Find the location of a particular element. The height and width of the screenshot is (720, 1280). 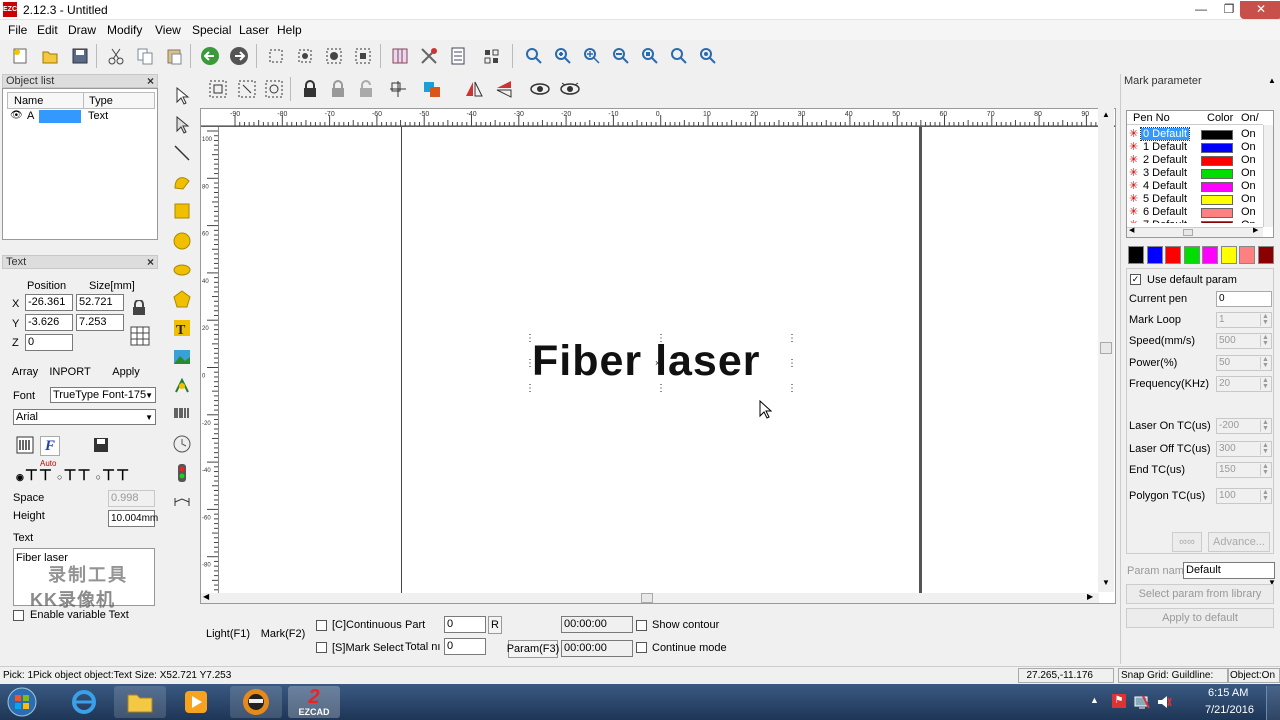

menu-edit: Edit is located at coordinates (47, 30).